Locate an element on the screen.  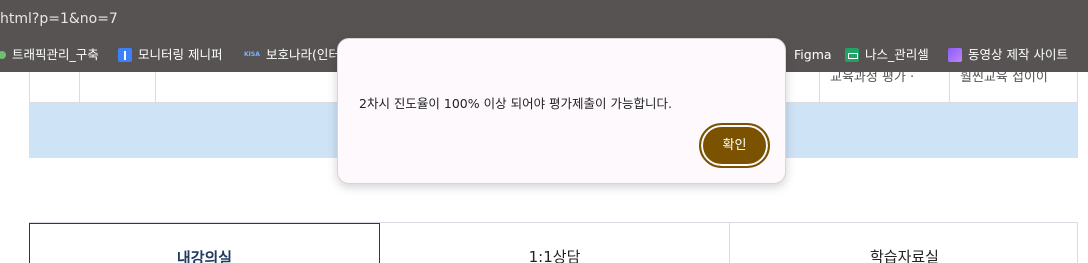
confirm-button: 확인 is located at coordinates (734, 145).